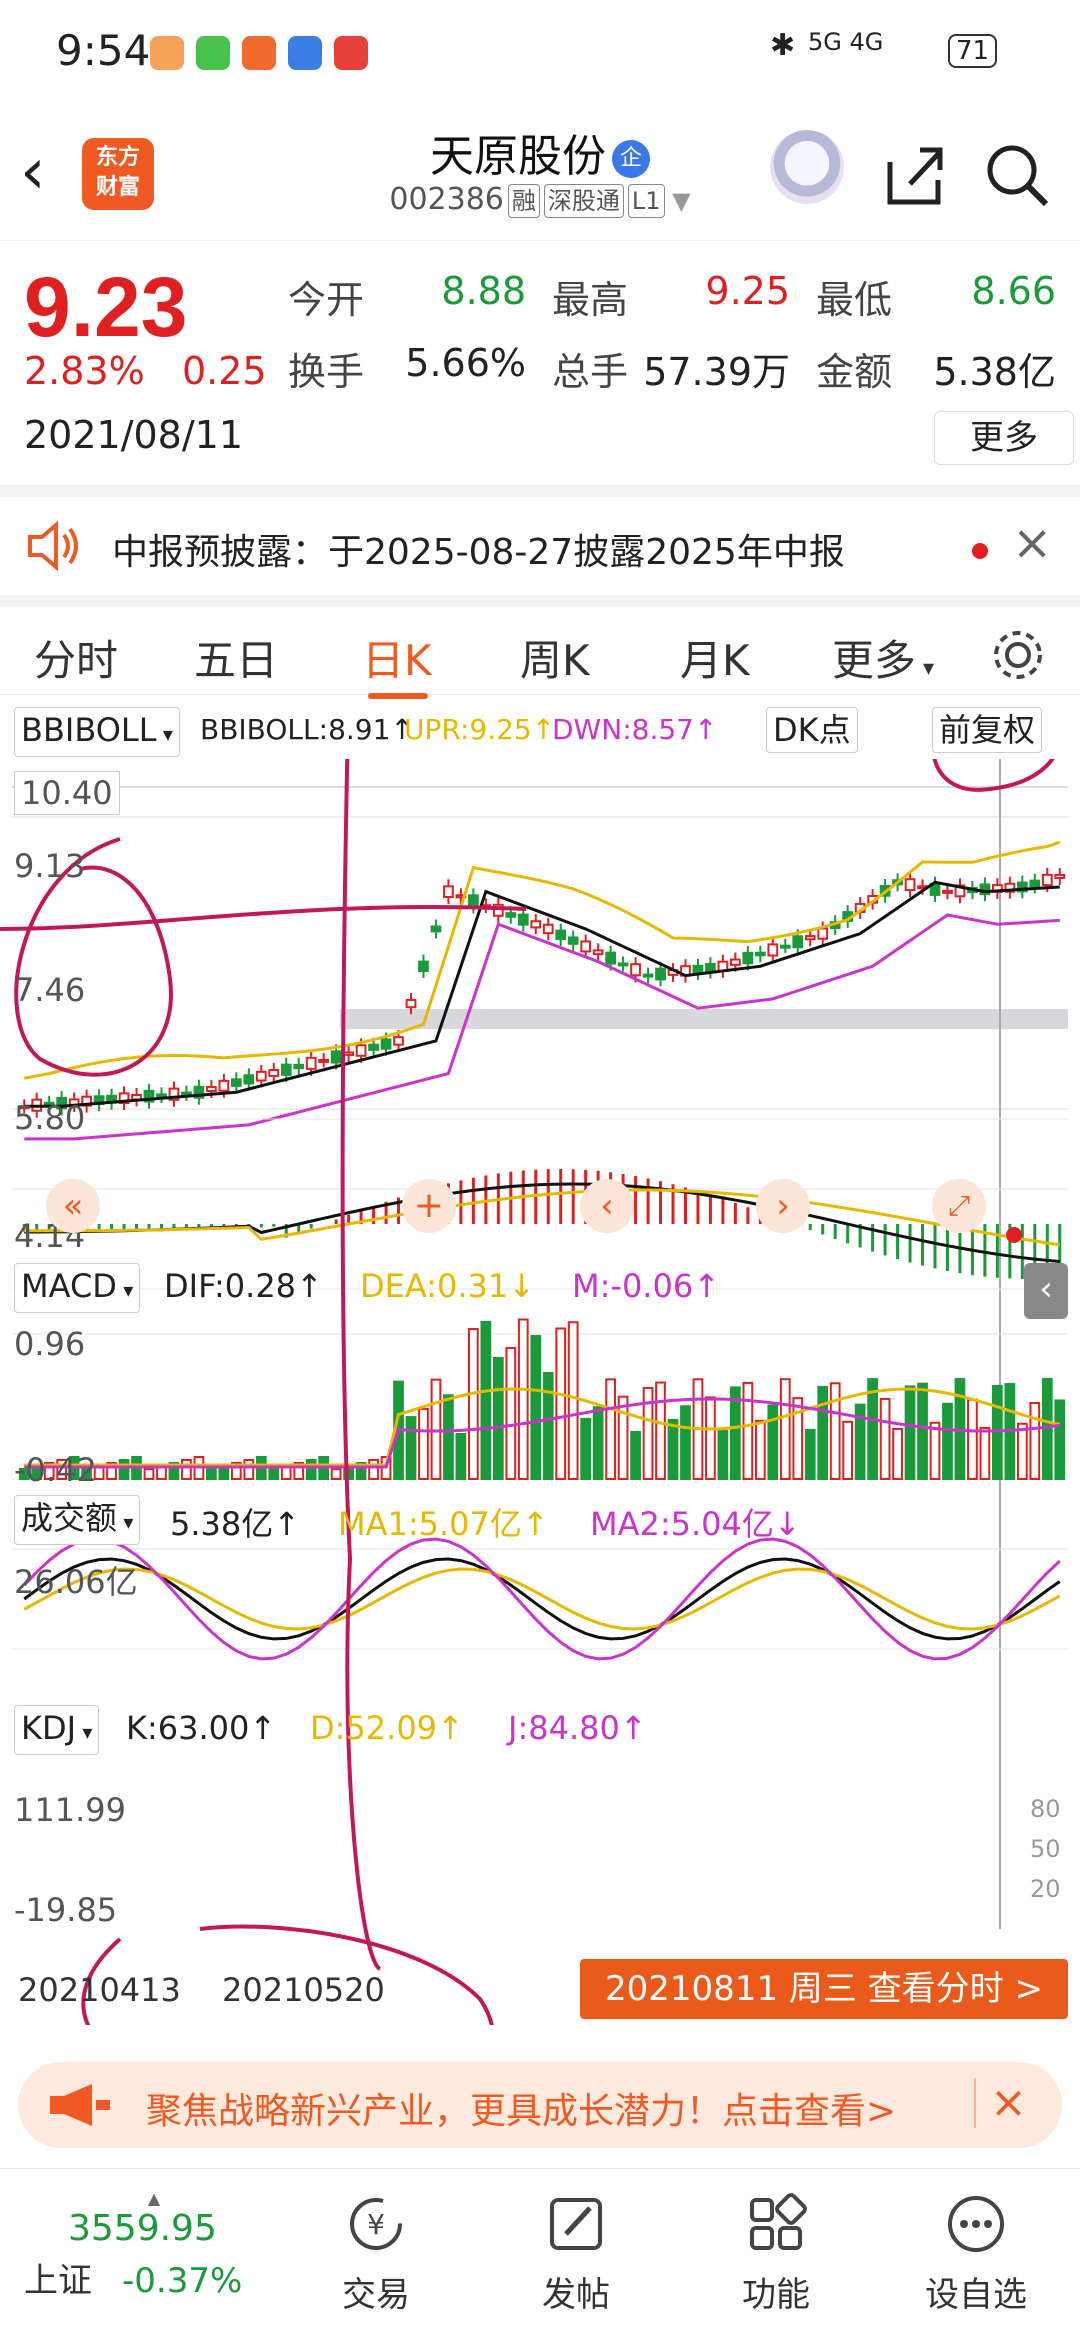 This screenshot has height=2340, width=1080. What do you see at coordinates (976, 2252) in the screenshot?
I see `nav-add-watchlist: 设自选` at bounding box center [976, 2252].